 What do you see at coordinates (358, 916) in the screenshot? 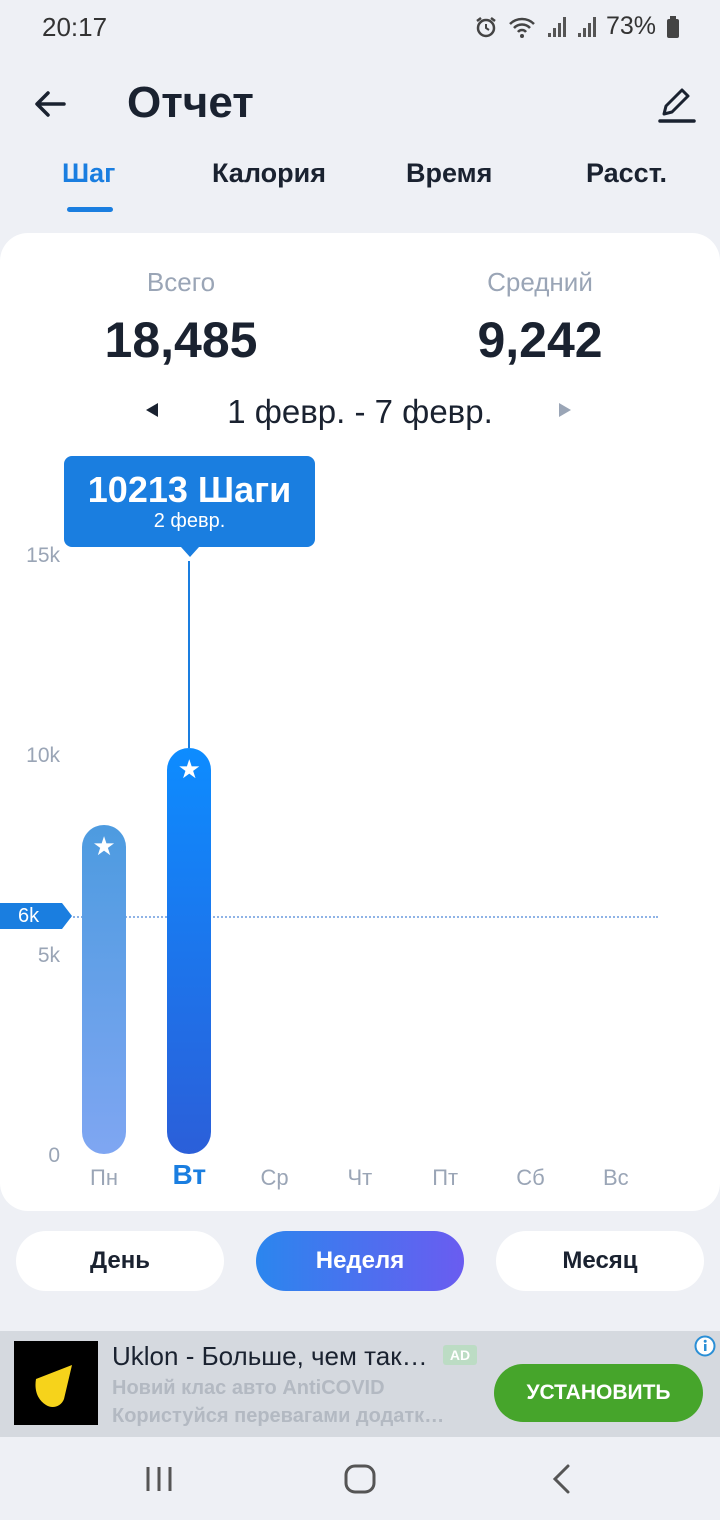
I see `goal-reference-line` at bounding box center [358, 916].